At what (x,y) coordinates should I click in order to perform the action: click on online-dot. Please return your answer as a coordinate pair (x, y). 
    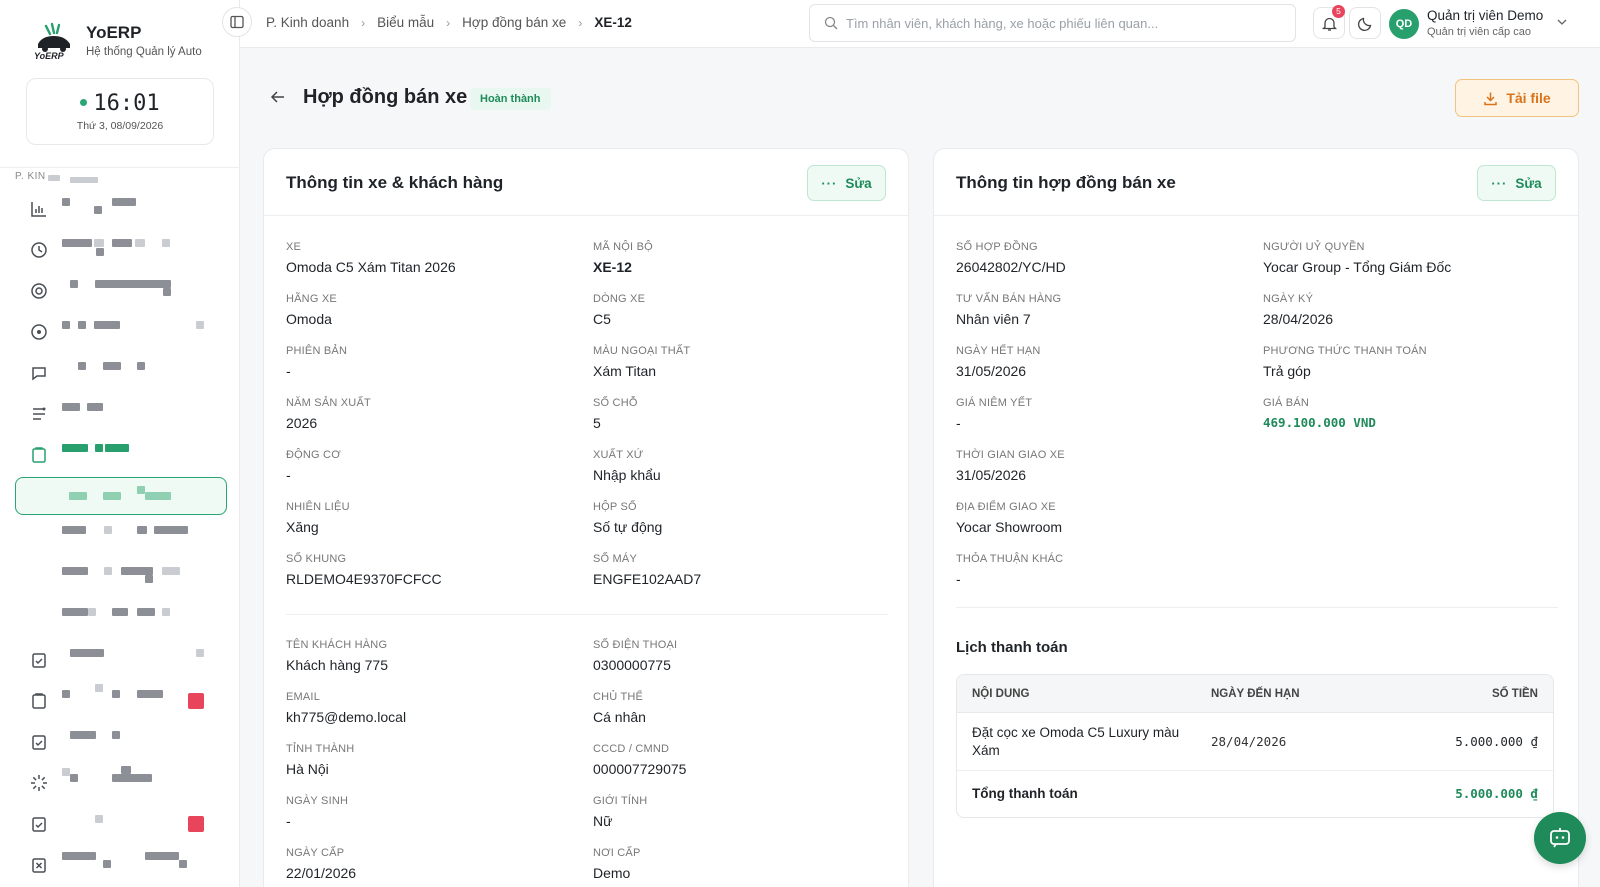
    Looking at the image, I should click on (84, 102).